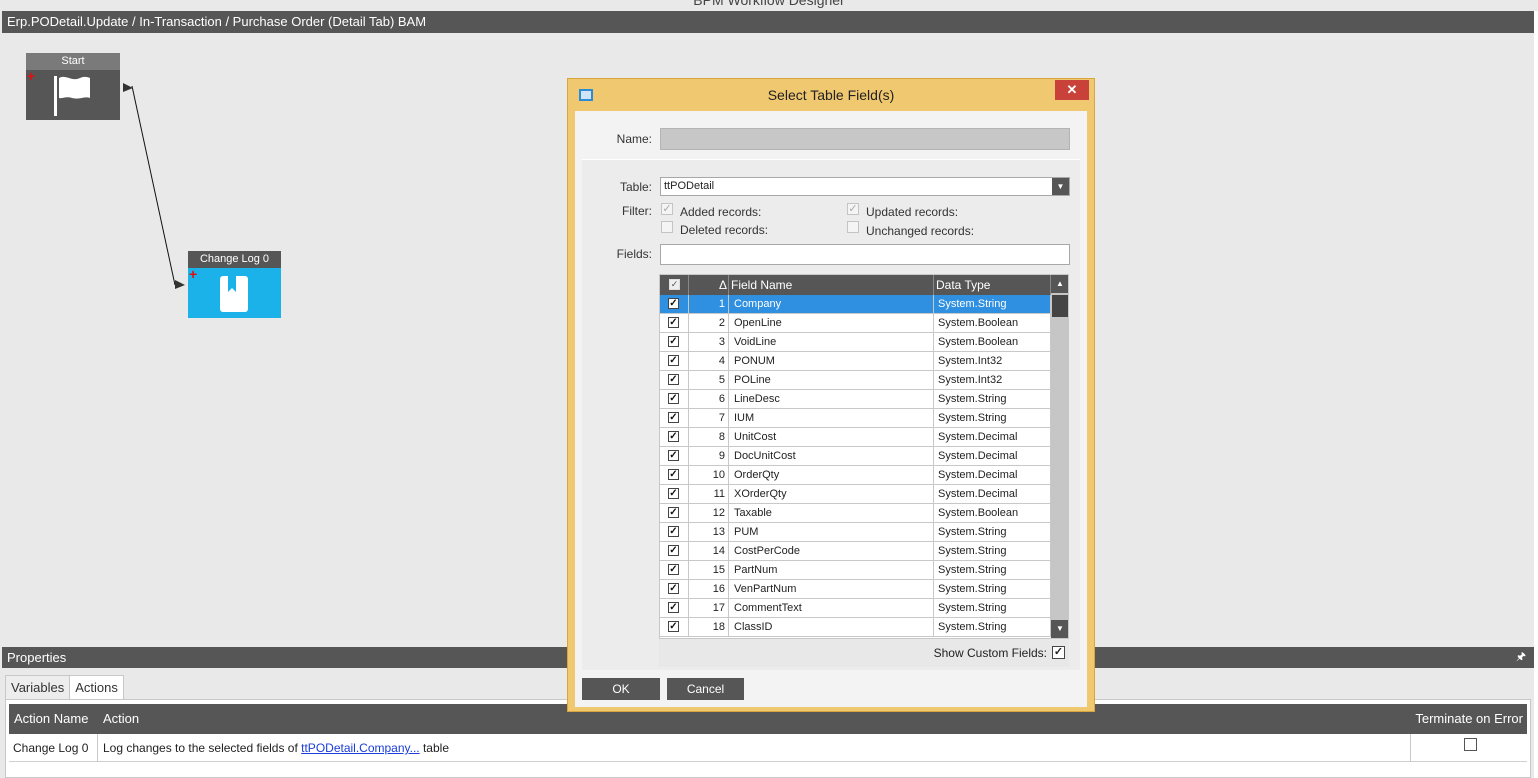 This screenshot has width=1538, height=778. What do you see at coordinates (1060, 306) in the screenshot?
I see `scroll-thumb` at bounding box center [1060, 306].